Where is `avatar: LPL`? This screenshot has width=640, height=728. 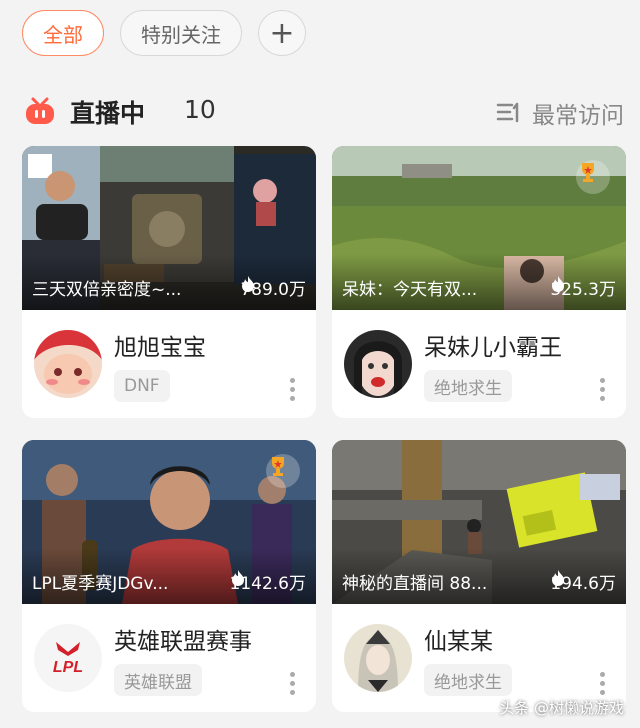
avatar: LPL is located at coordinates (68, 658).